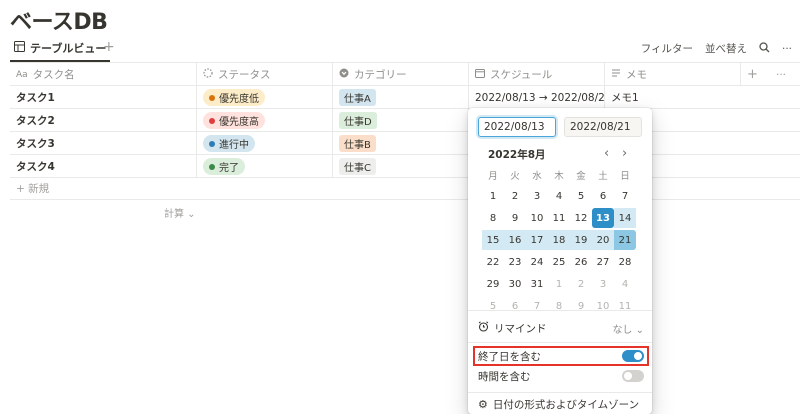 The height and width of the screenshot is (414, 800). I want to click on weekday-label: 日, so click(625, 176).